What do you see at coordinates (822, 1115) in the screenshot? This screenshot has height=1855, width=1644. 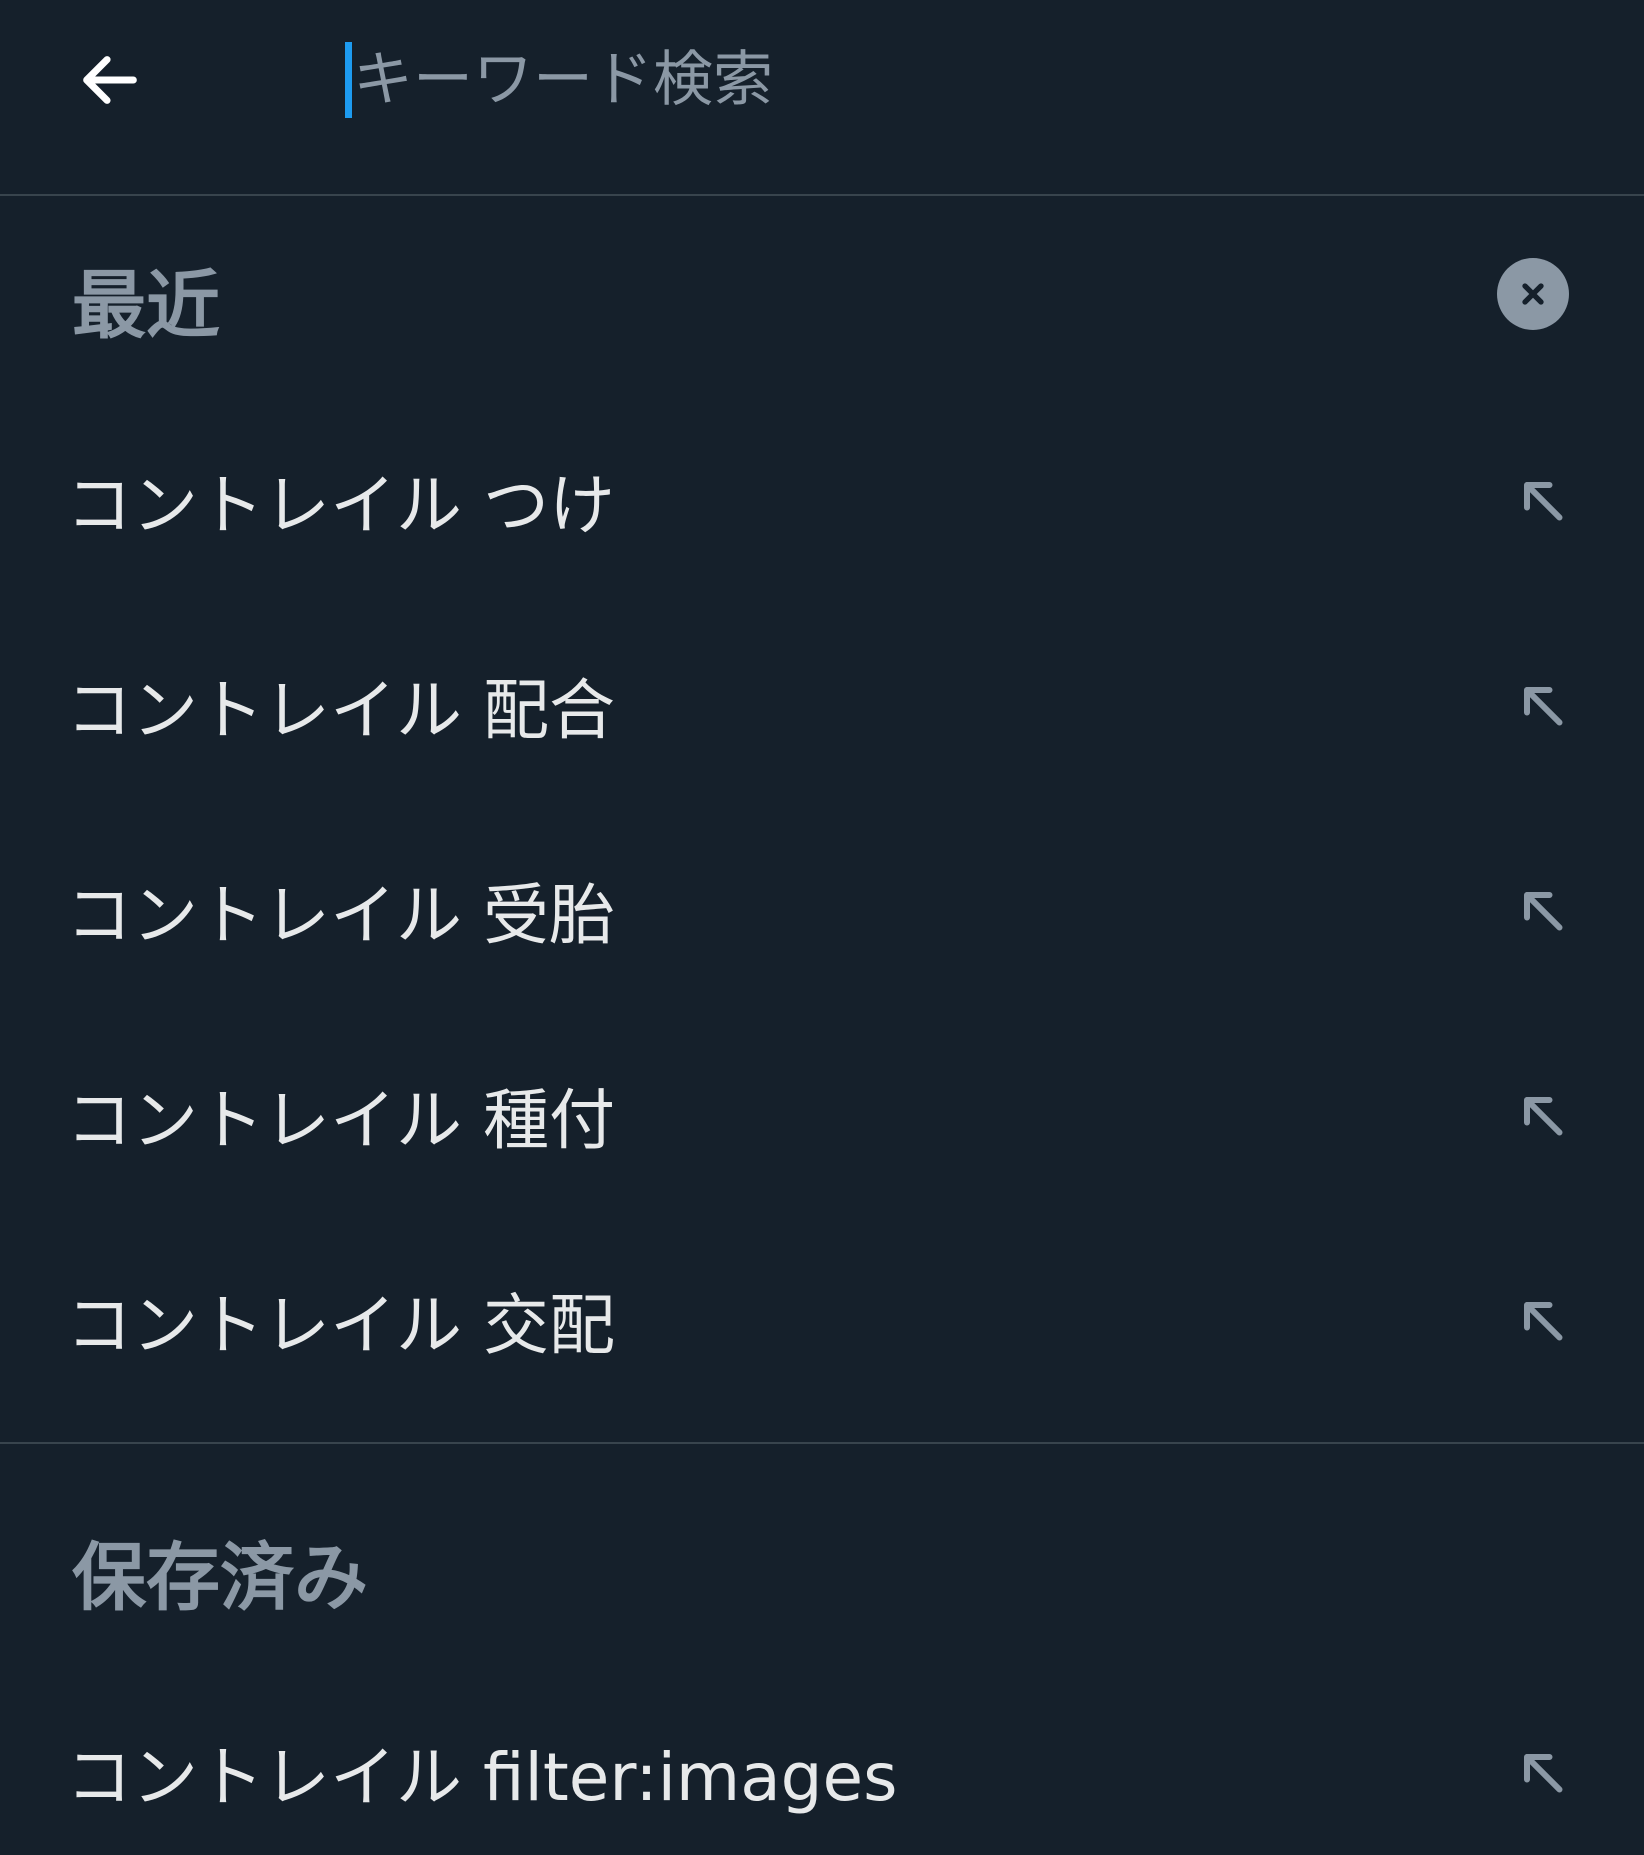 I see `recent-search-item: コントレイル 種付` at bounding box center [822, 1115].